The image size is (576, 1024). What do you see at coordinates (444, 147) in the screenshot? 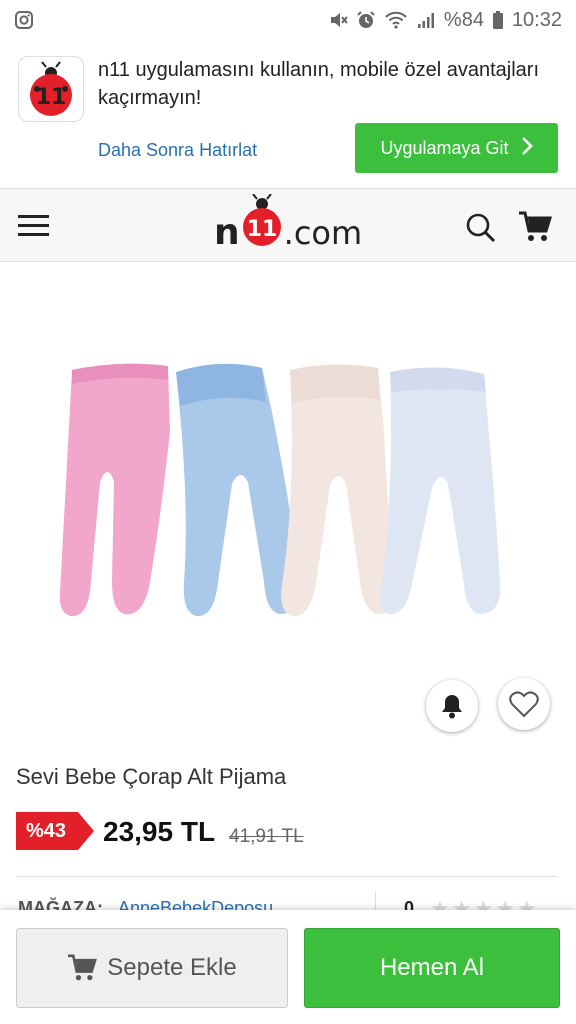
I see `open-app-label: Uygulamaya Git` at bounding box center [444, 147].